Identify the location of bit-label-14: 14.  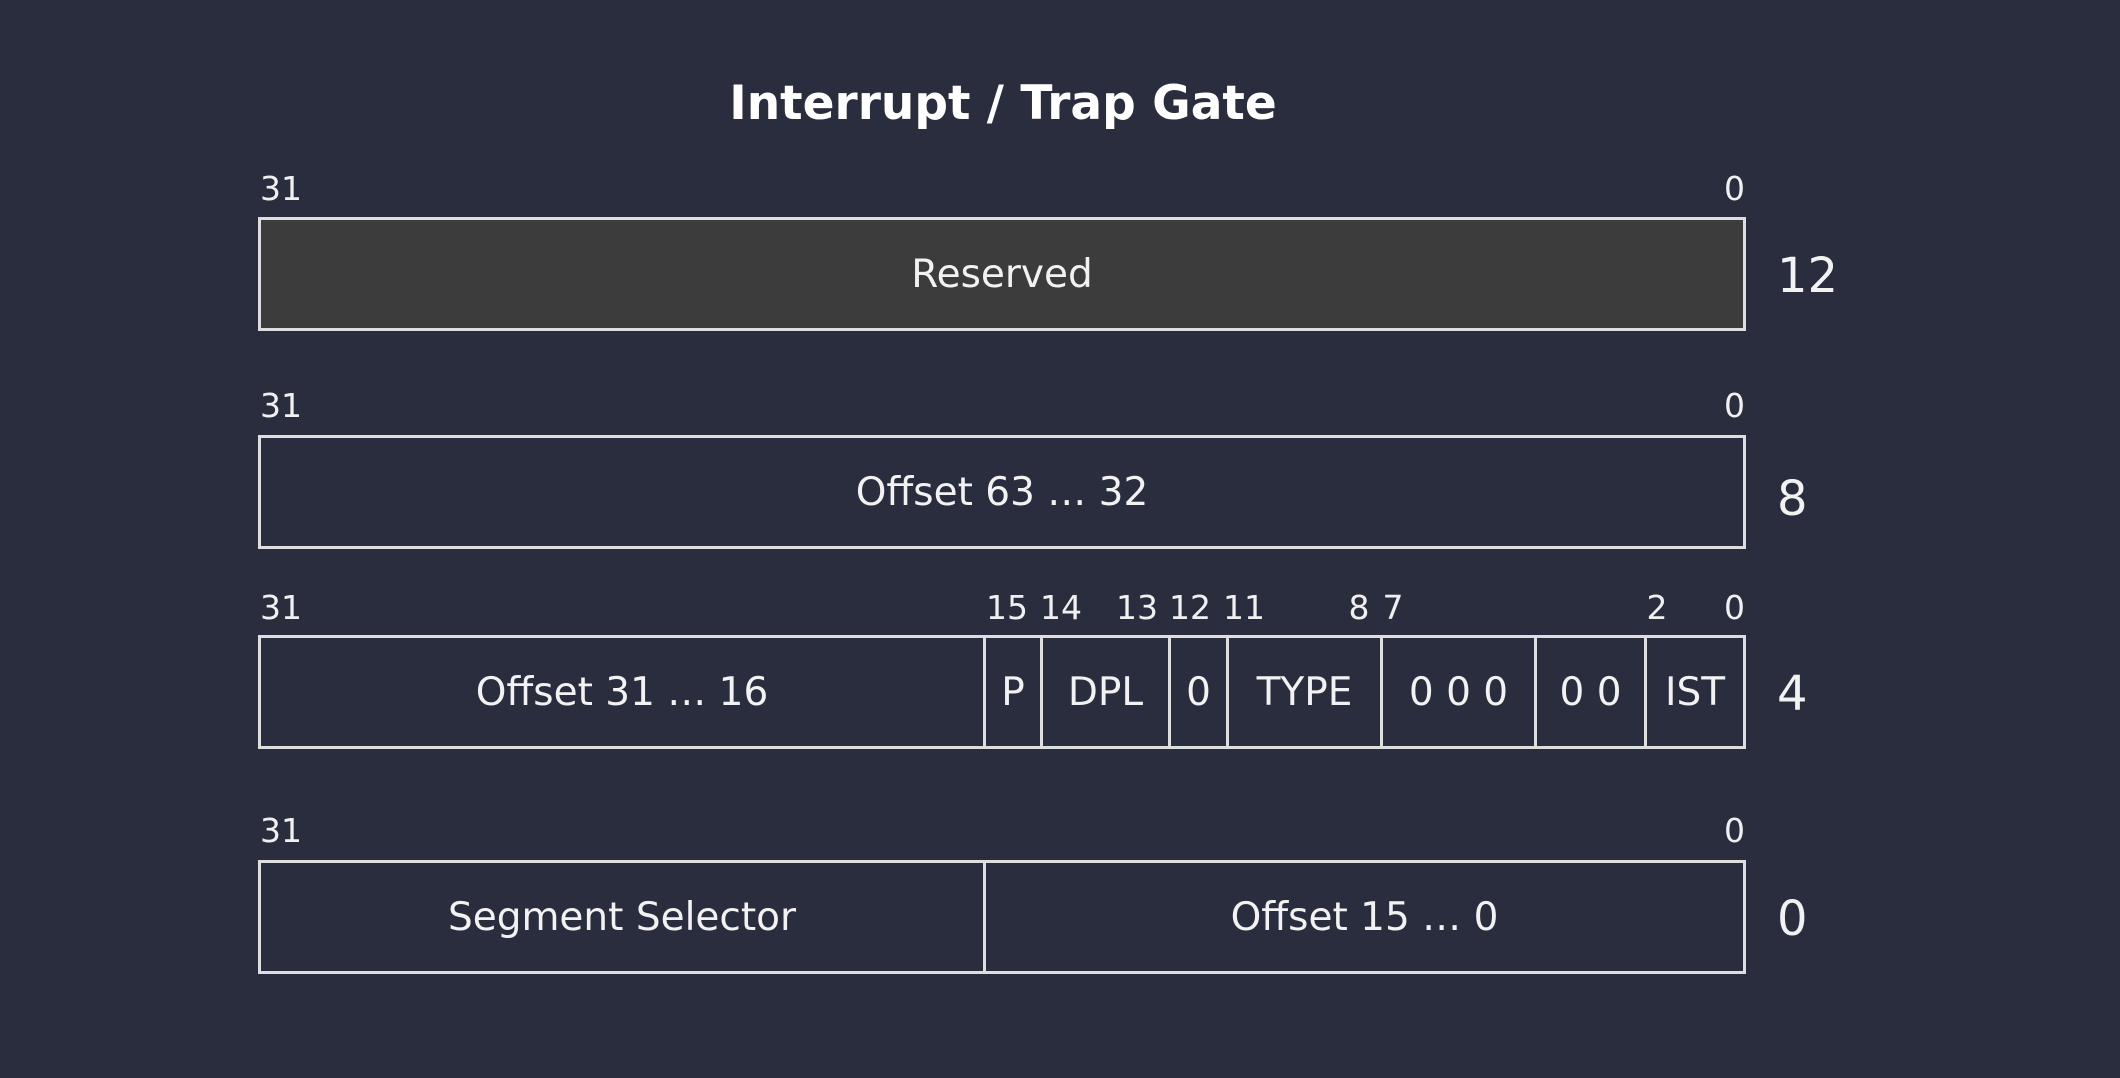
(1061, 607).